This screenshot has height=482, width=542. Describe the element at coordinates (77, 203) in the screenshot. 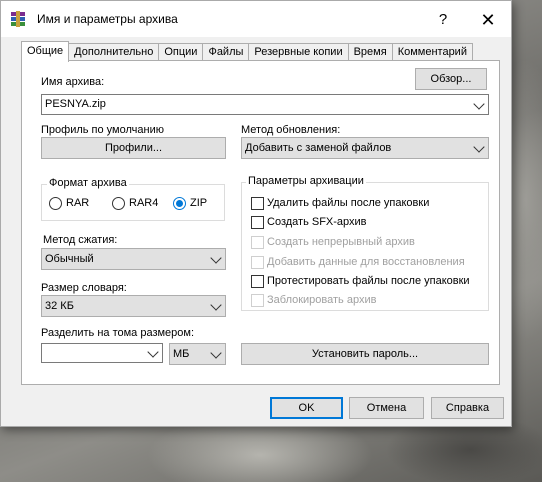

I see `radio-rar-label: RAR` at that location.